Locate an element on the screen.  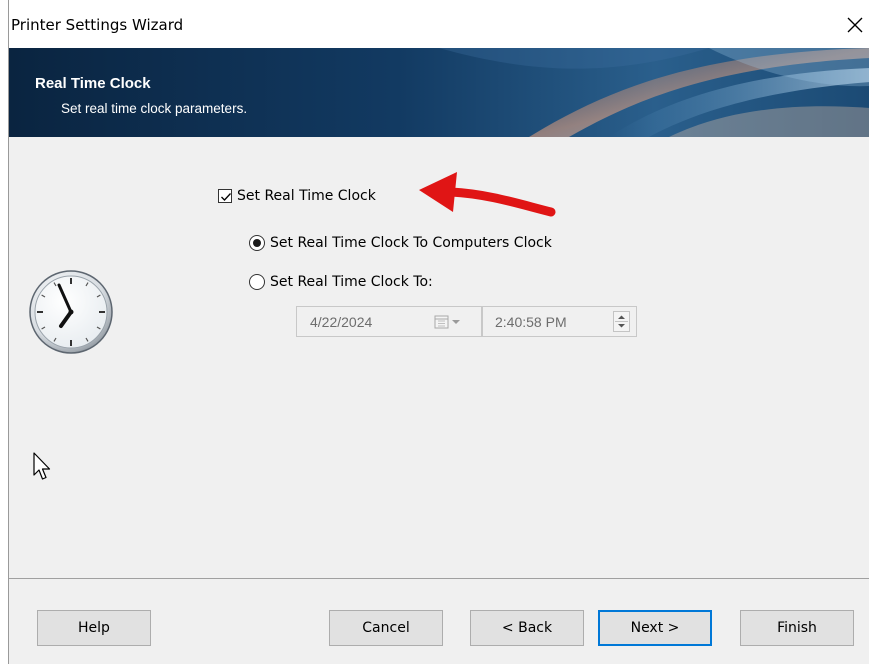
red-arrow-annotation is located at coordinates (487, 194).